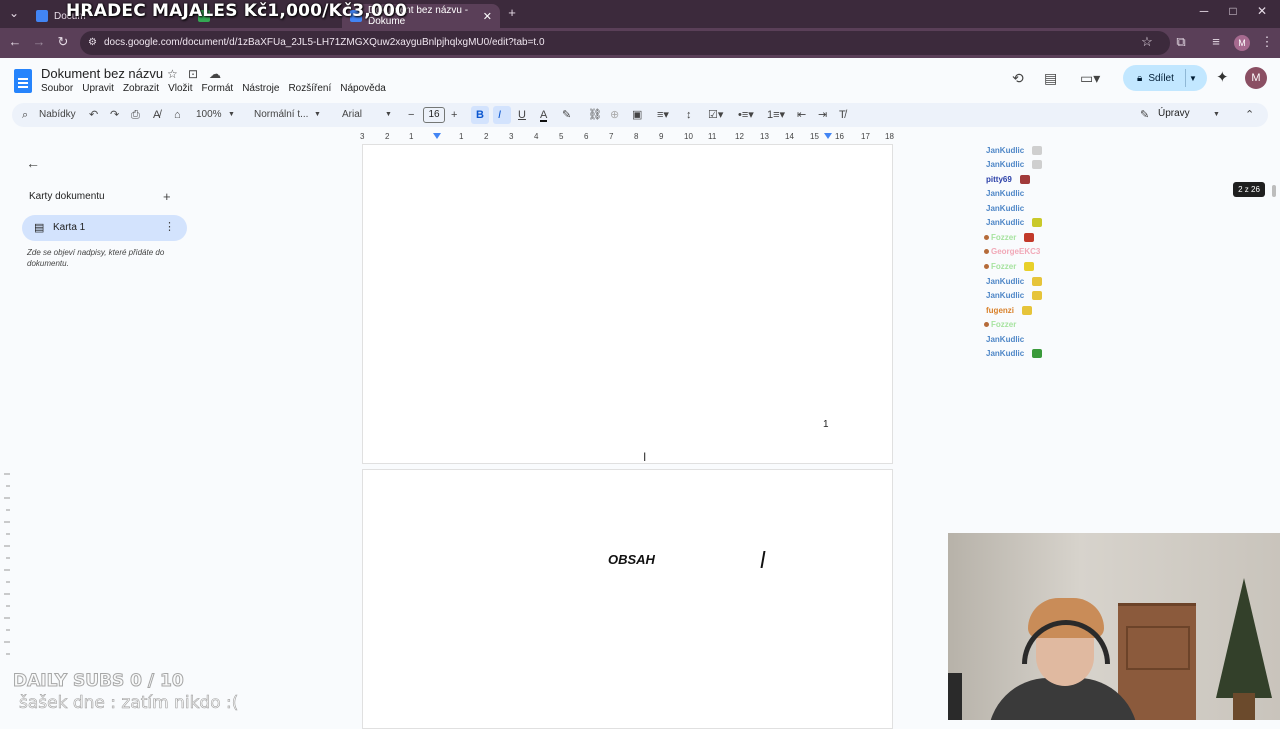 The width and height of the screenshot is (1280, 729). Describe the element at coordinates (63, 42) in the screenshot. I see `reload-icon: ↻` at that location.